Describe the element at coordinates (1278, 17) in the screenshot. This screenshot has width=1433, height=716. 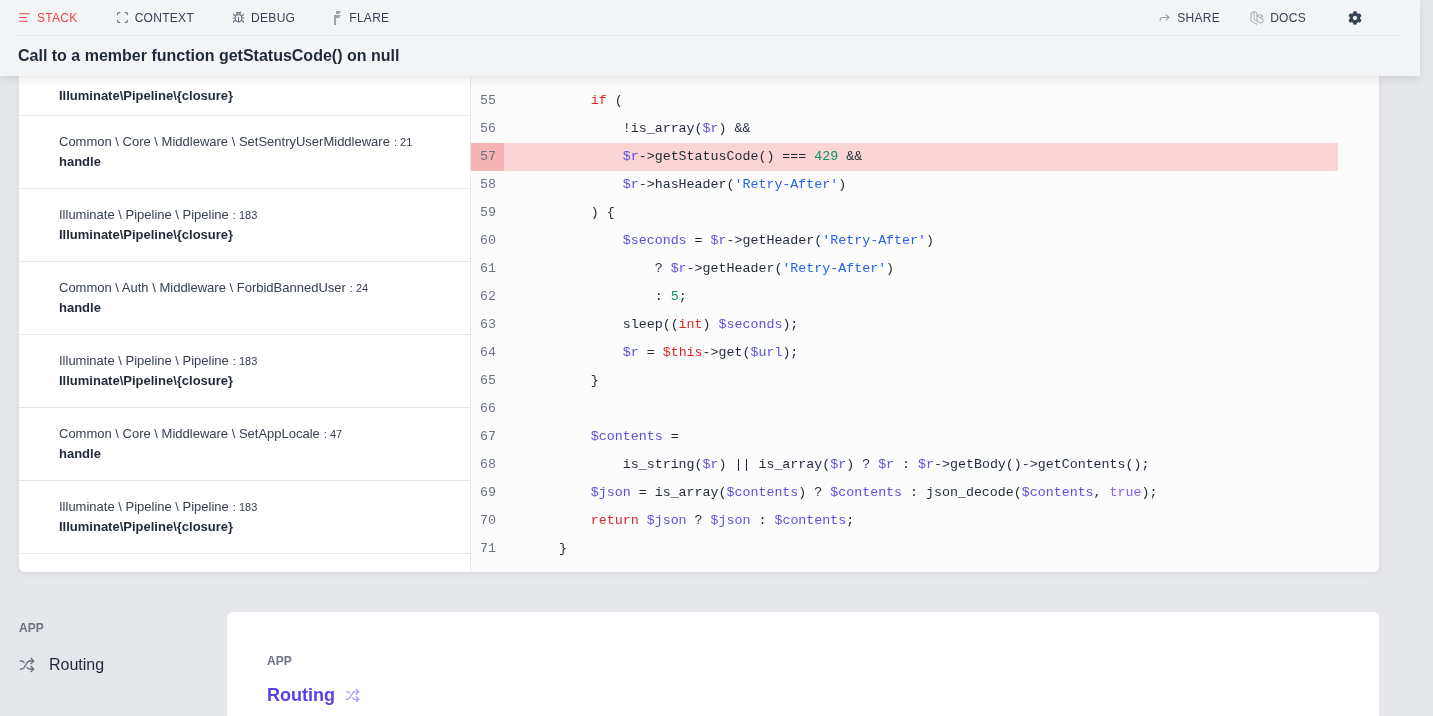
I see `docs-link: DOCS` at that location.